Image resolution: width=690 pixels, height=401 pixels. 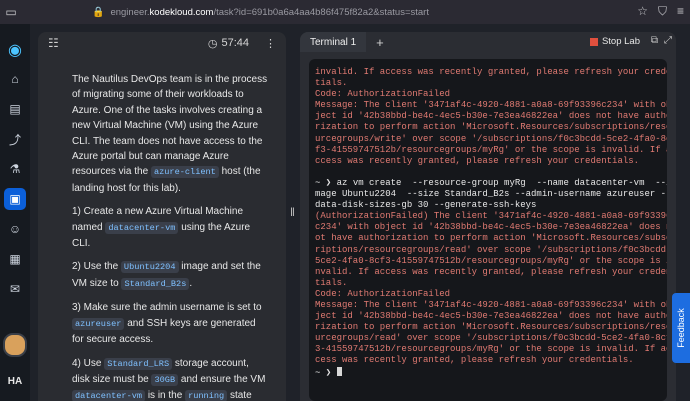 What do you see at coordinates (15, 169) in the screenshot?
I see `labs-icon: ⚗` at bounding box center [15, 169].